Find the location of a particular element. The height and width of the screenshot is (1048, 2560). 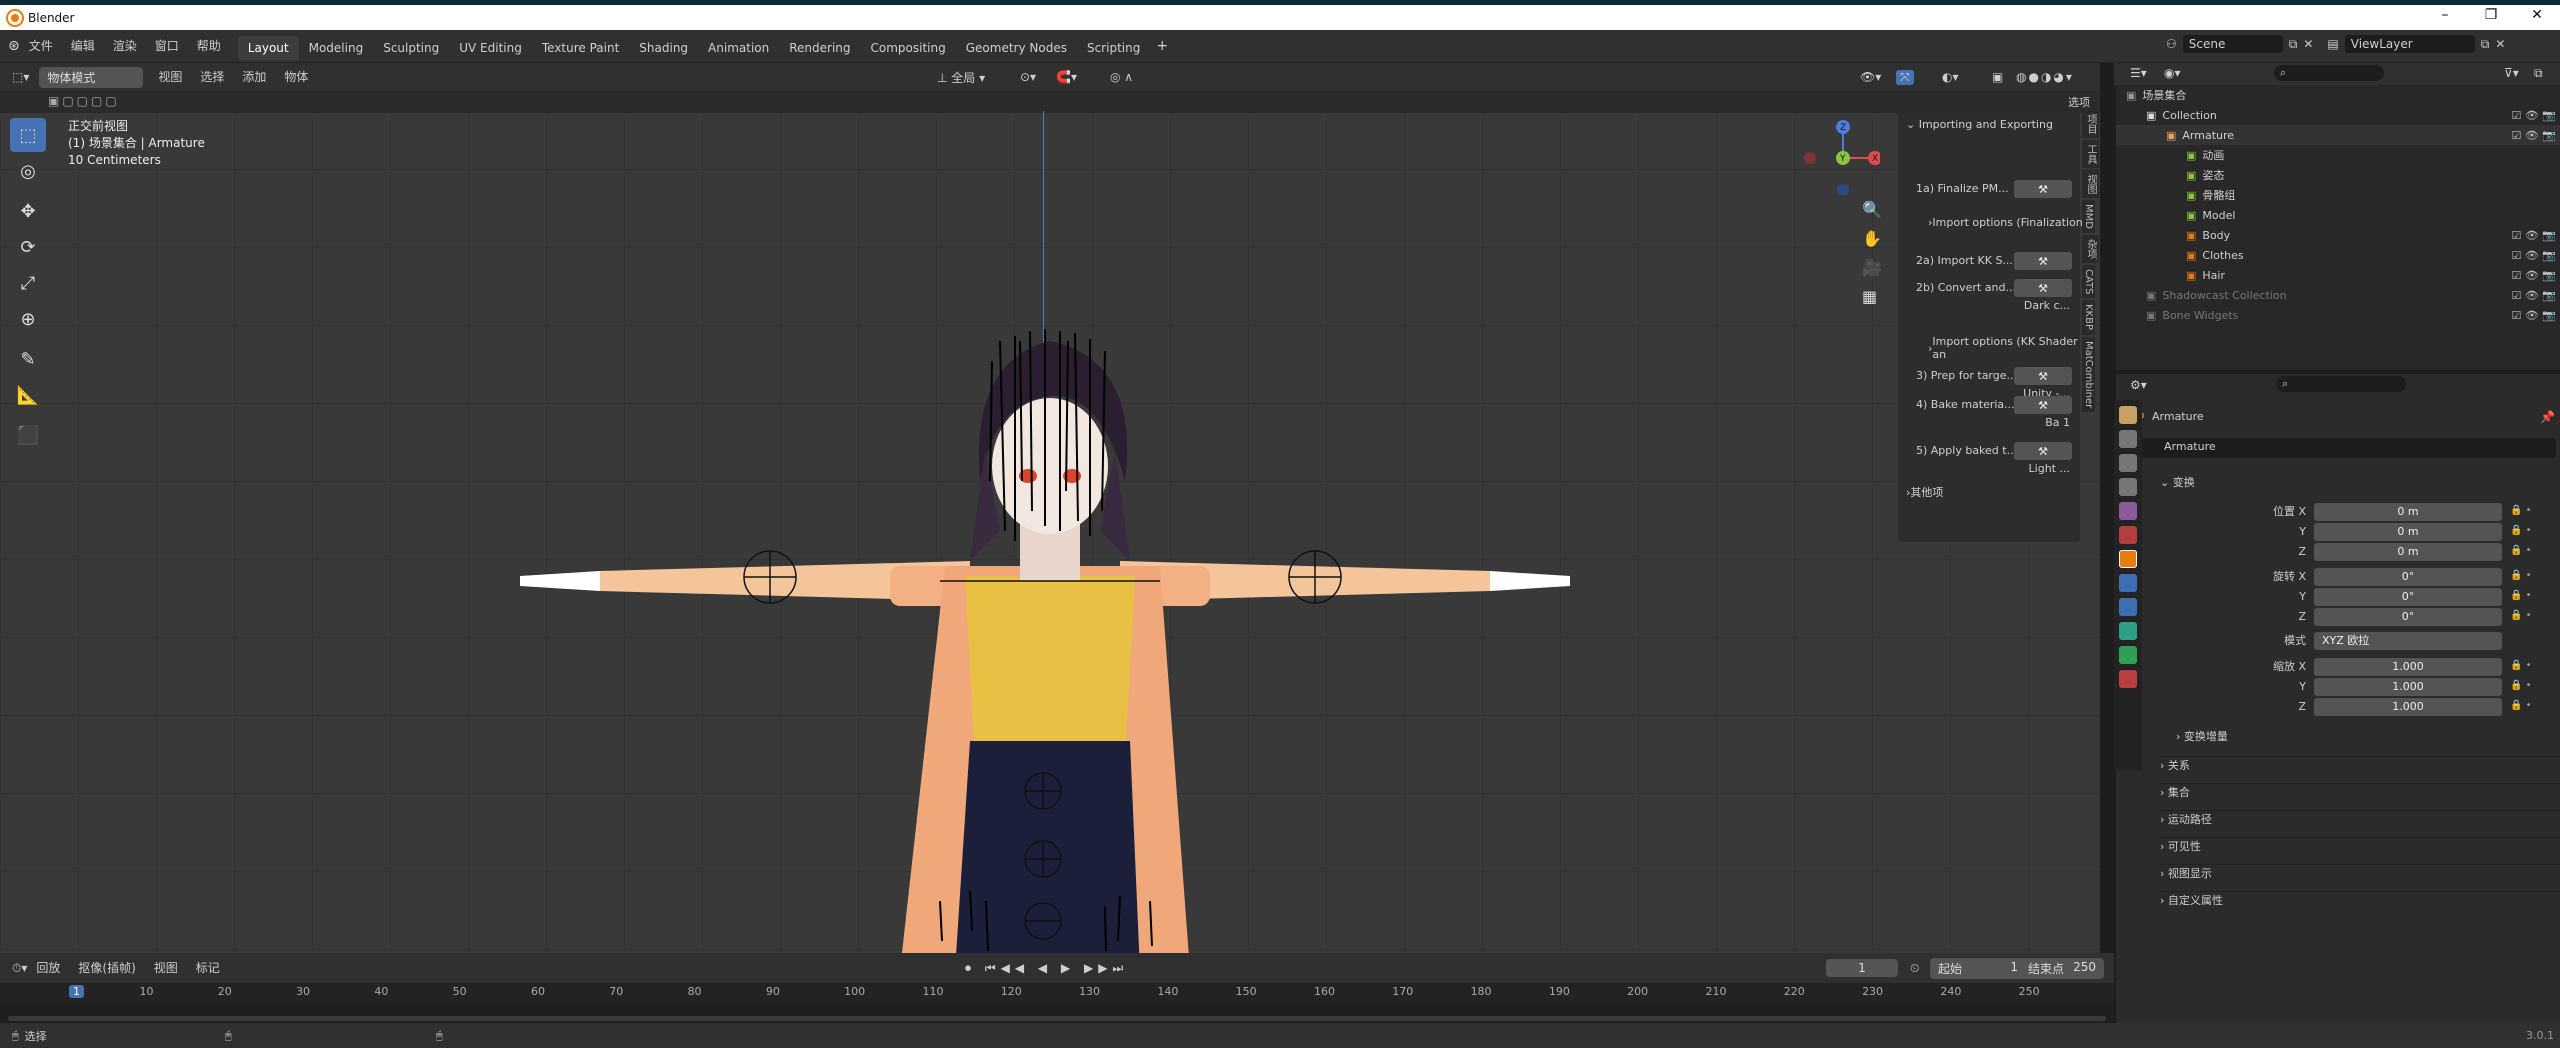

properties-section: › 自定义属性 is located at coordinates (2360, 900).